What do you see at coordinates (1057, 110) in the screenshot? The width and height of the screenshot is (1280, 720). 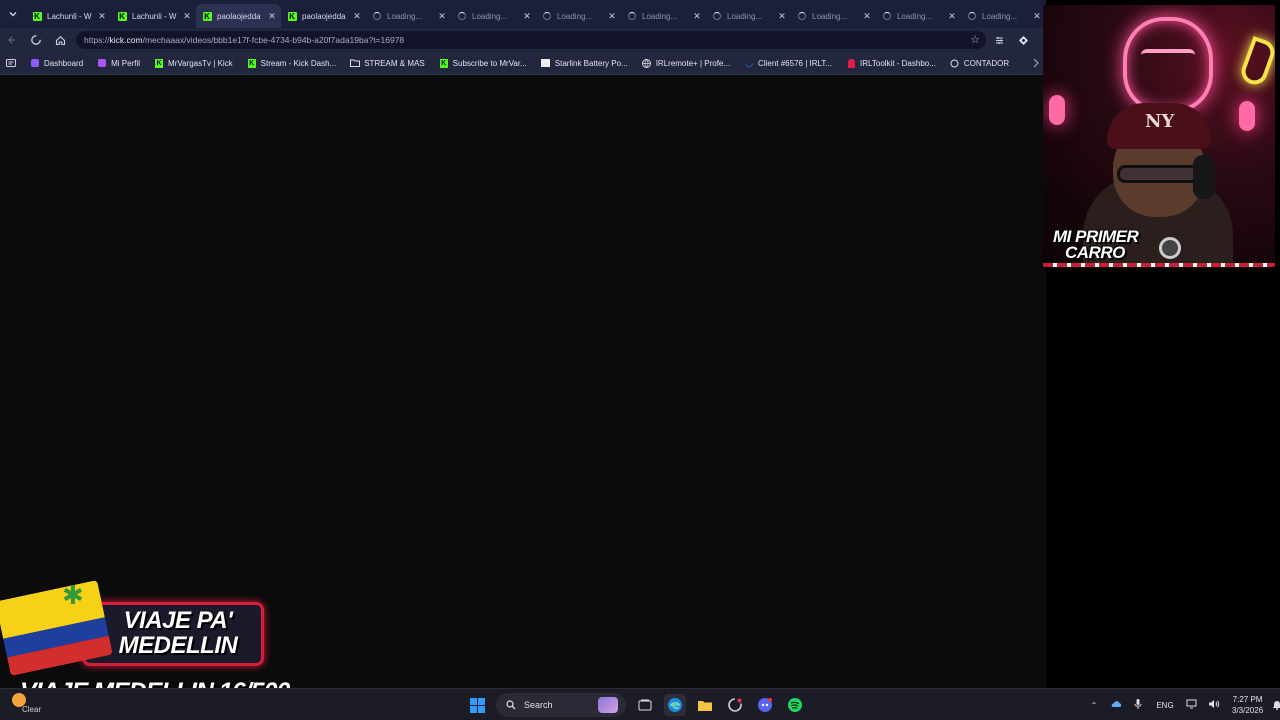 I see `neon-lamp-left` at bounding box center [1057, 110].